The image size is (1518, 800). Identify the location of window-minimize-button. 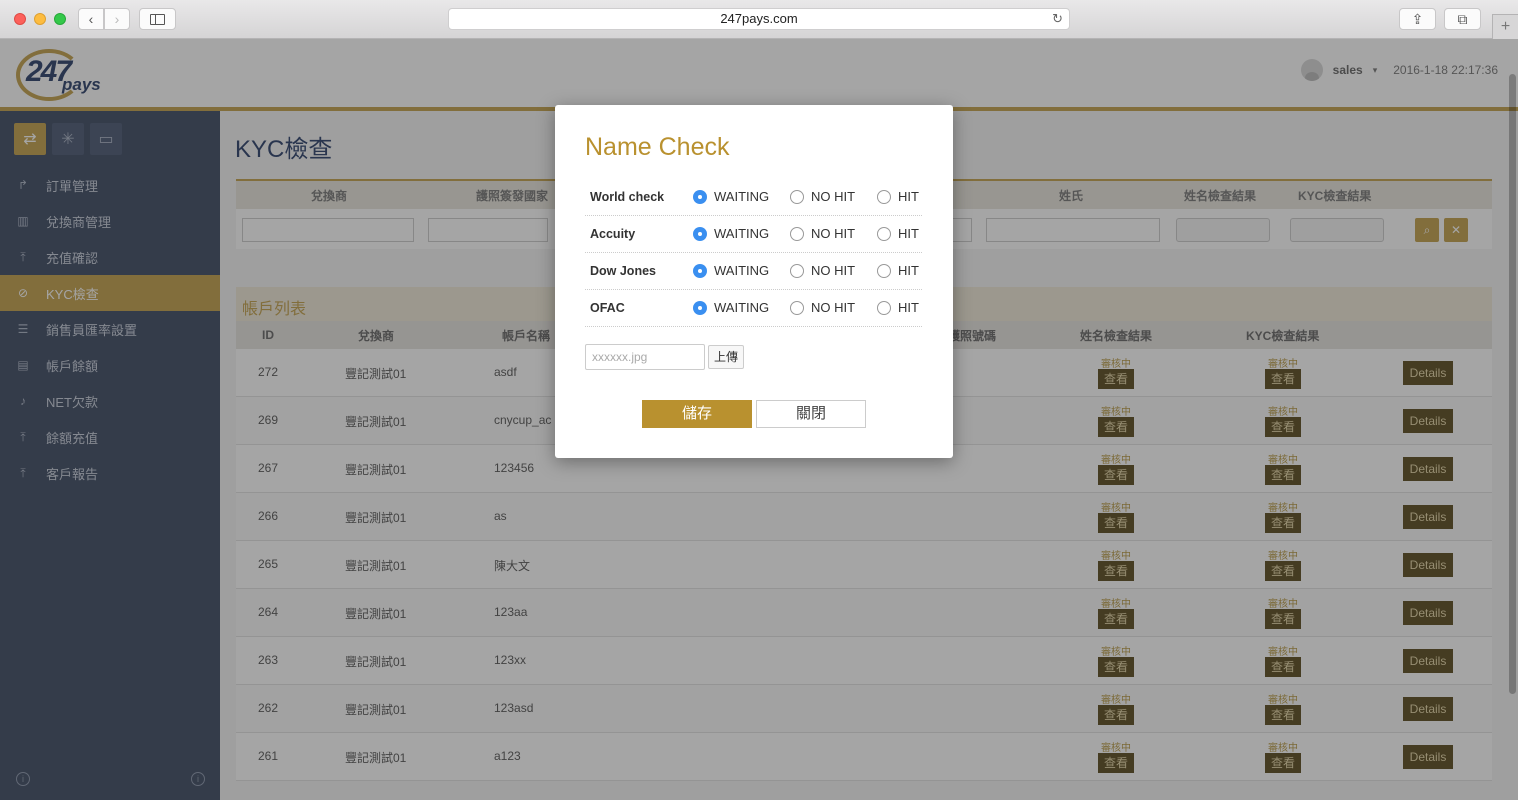
(40, 19).